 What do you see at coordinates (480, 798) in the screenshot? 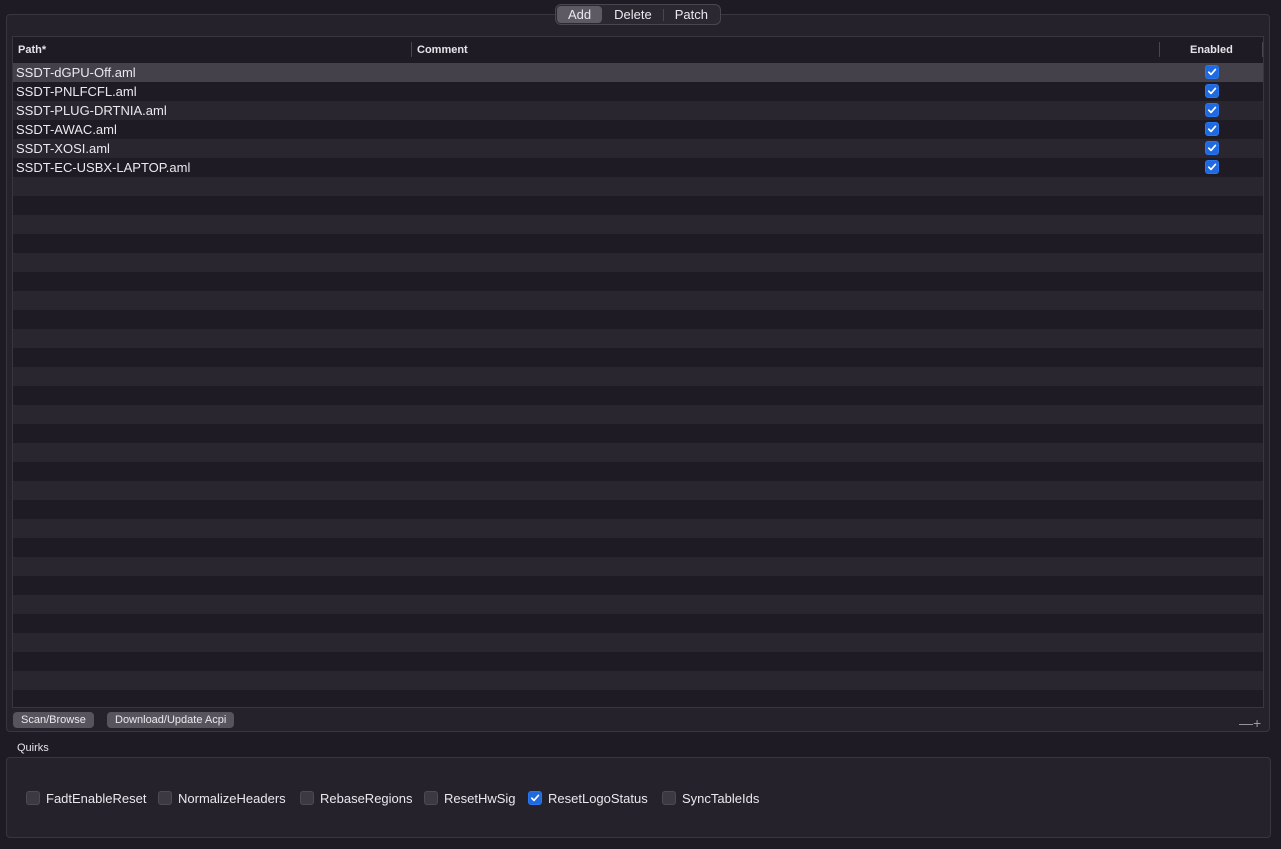
I see `quirk-label: ResetHwSig` at bounding box center [480, 798].